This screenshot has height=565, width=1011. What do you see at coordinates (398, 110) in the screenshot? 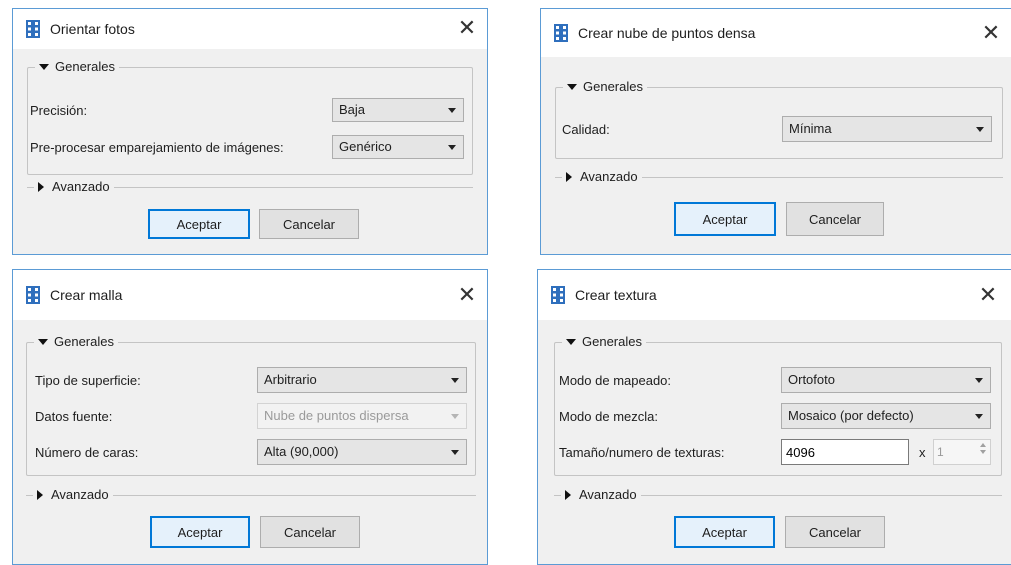
I see `precision-select: Baja` at bounding box center [398, 110].